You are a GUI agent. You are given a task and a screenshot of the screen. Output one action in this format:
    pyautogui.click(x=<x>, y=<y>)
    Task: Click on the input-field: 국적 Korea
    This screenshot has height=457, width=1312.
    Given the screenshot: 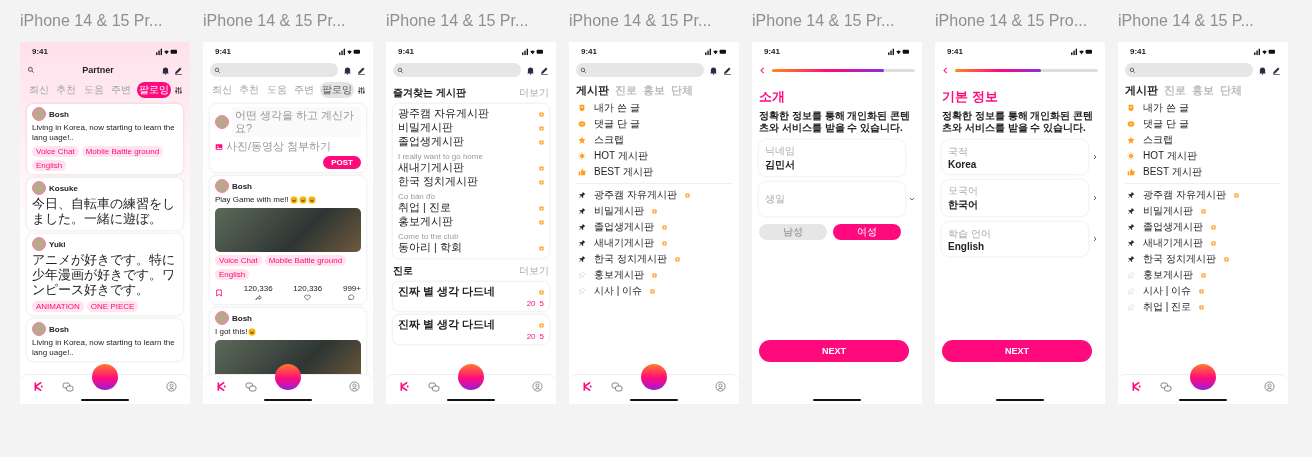 What is the action you would take?
    pyautogui.click(x=1015, y=157)
    